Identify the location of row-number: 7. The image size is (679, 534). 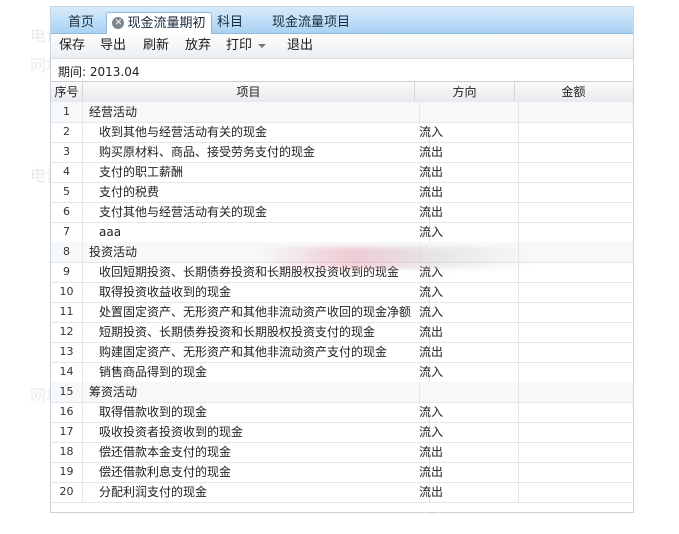
(67, 232).